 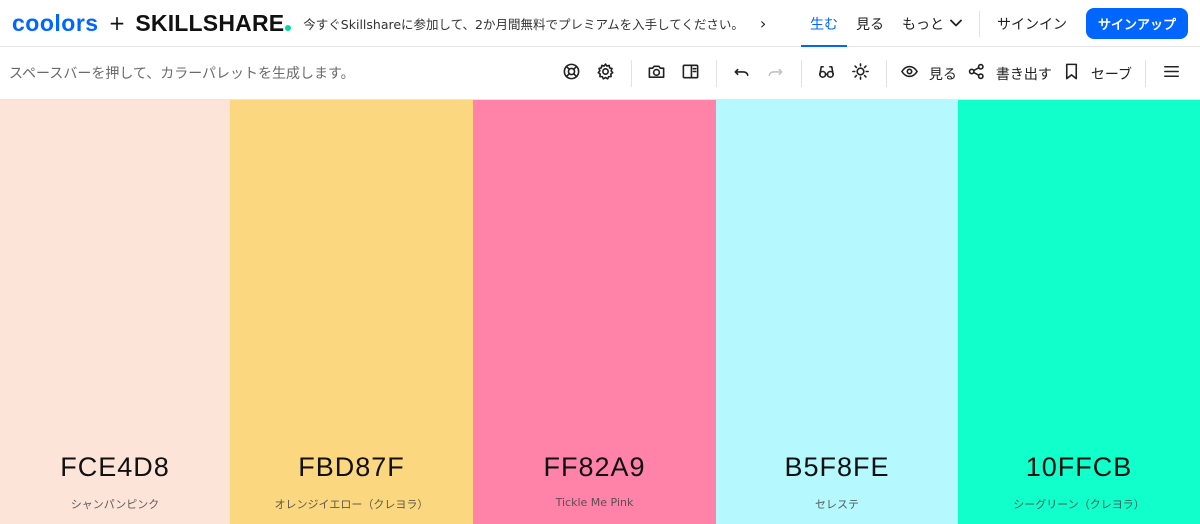 I want to click on lifebuoy-icon, so click(x=571, y=73).